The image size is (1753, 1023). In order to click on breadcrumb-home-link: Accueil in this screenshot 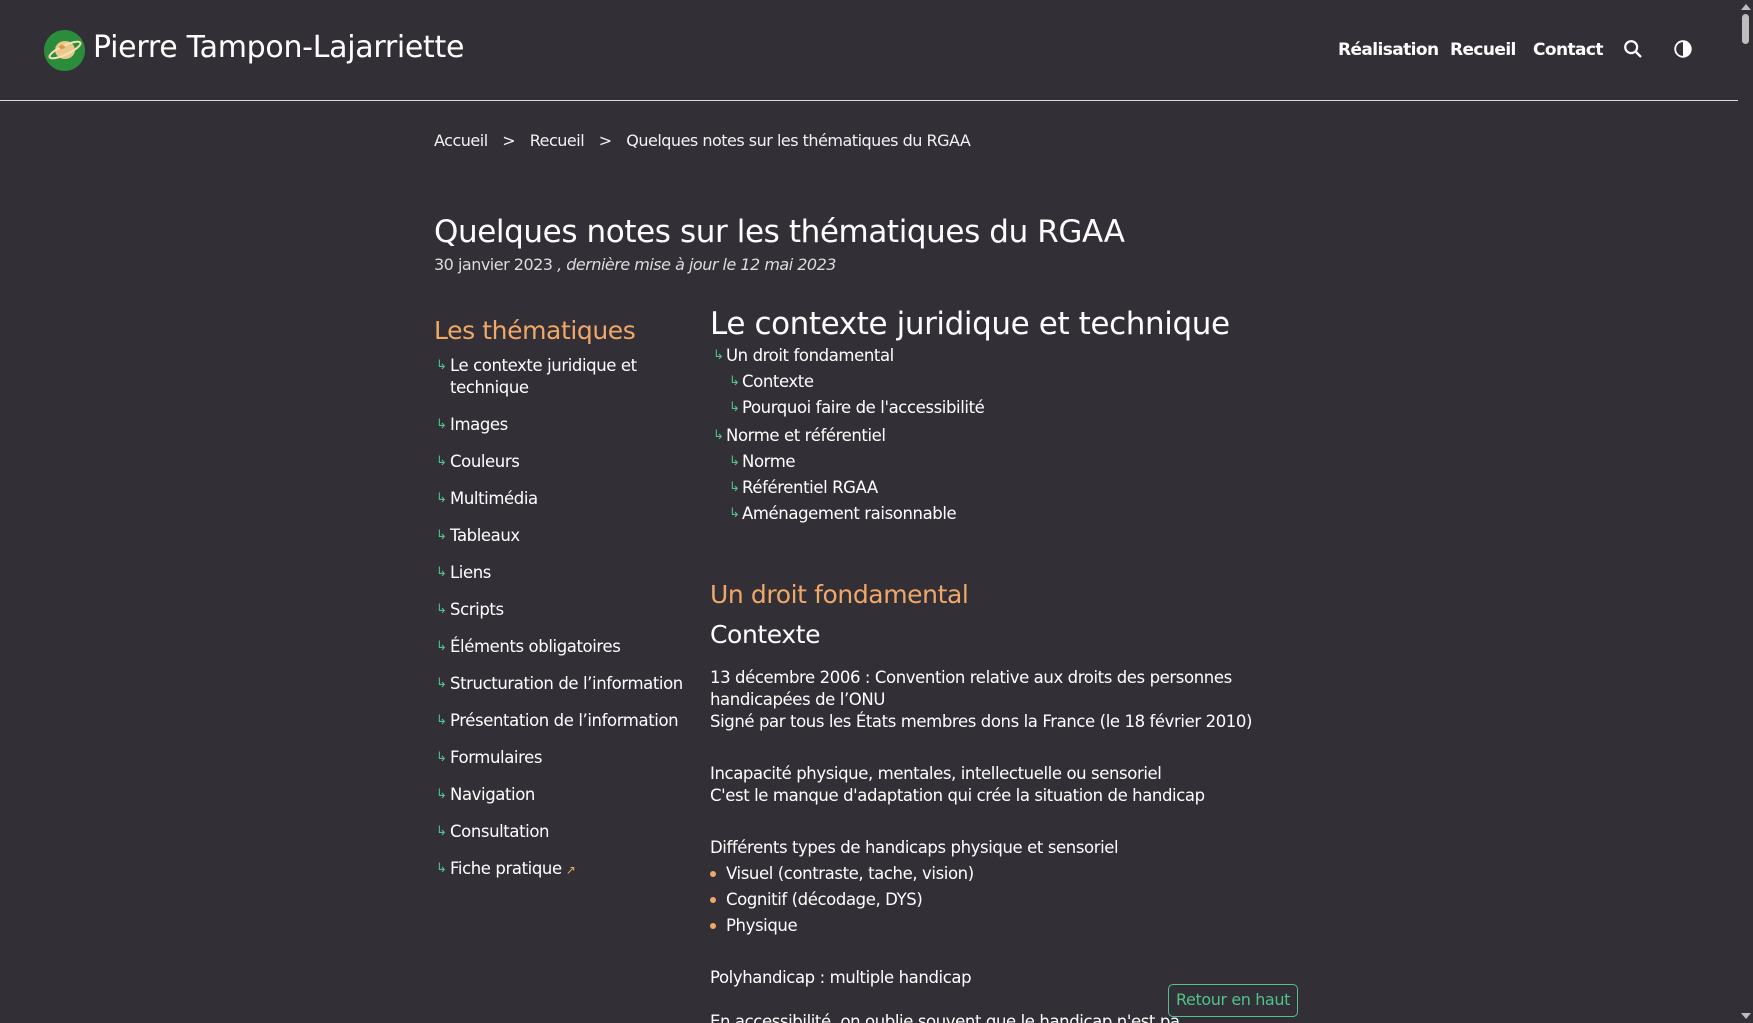, I will do `click(461, 140)`.